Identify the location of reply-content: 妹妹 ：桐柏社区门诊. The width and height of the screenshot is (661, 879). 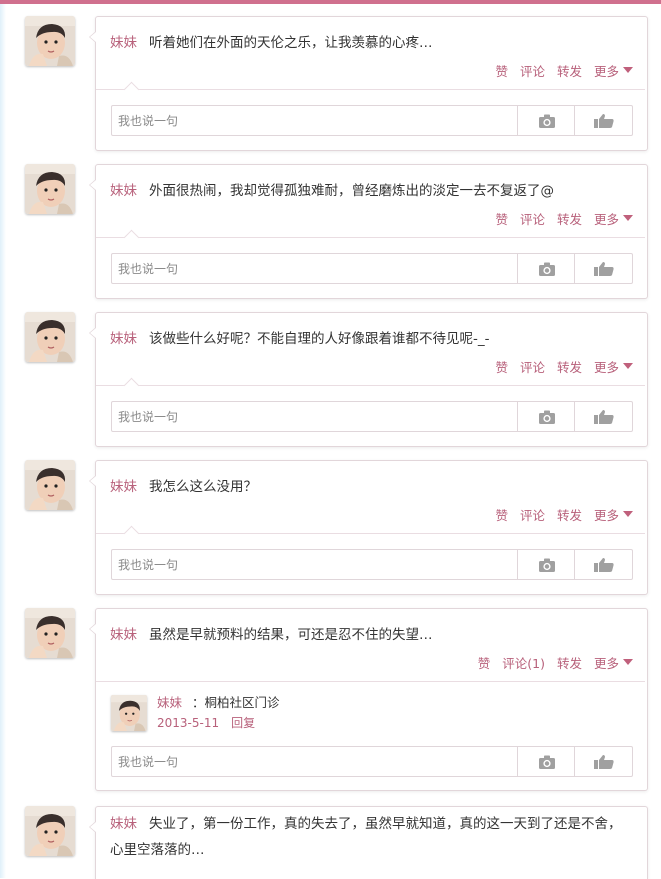
(218, 703).